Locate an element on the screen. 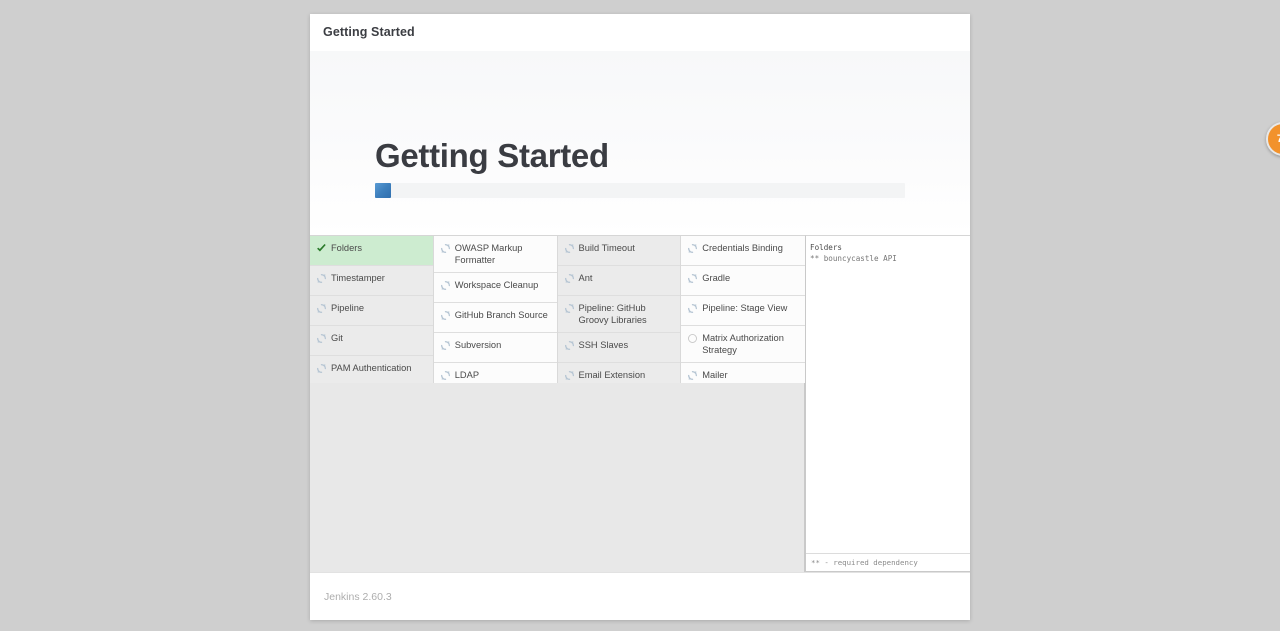 Image resolution: width=1280 pixels, height=631 pixels. plugin-name-label: SSH Slaves is located at coordinates (603, 345).